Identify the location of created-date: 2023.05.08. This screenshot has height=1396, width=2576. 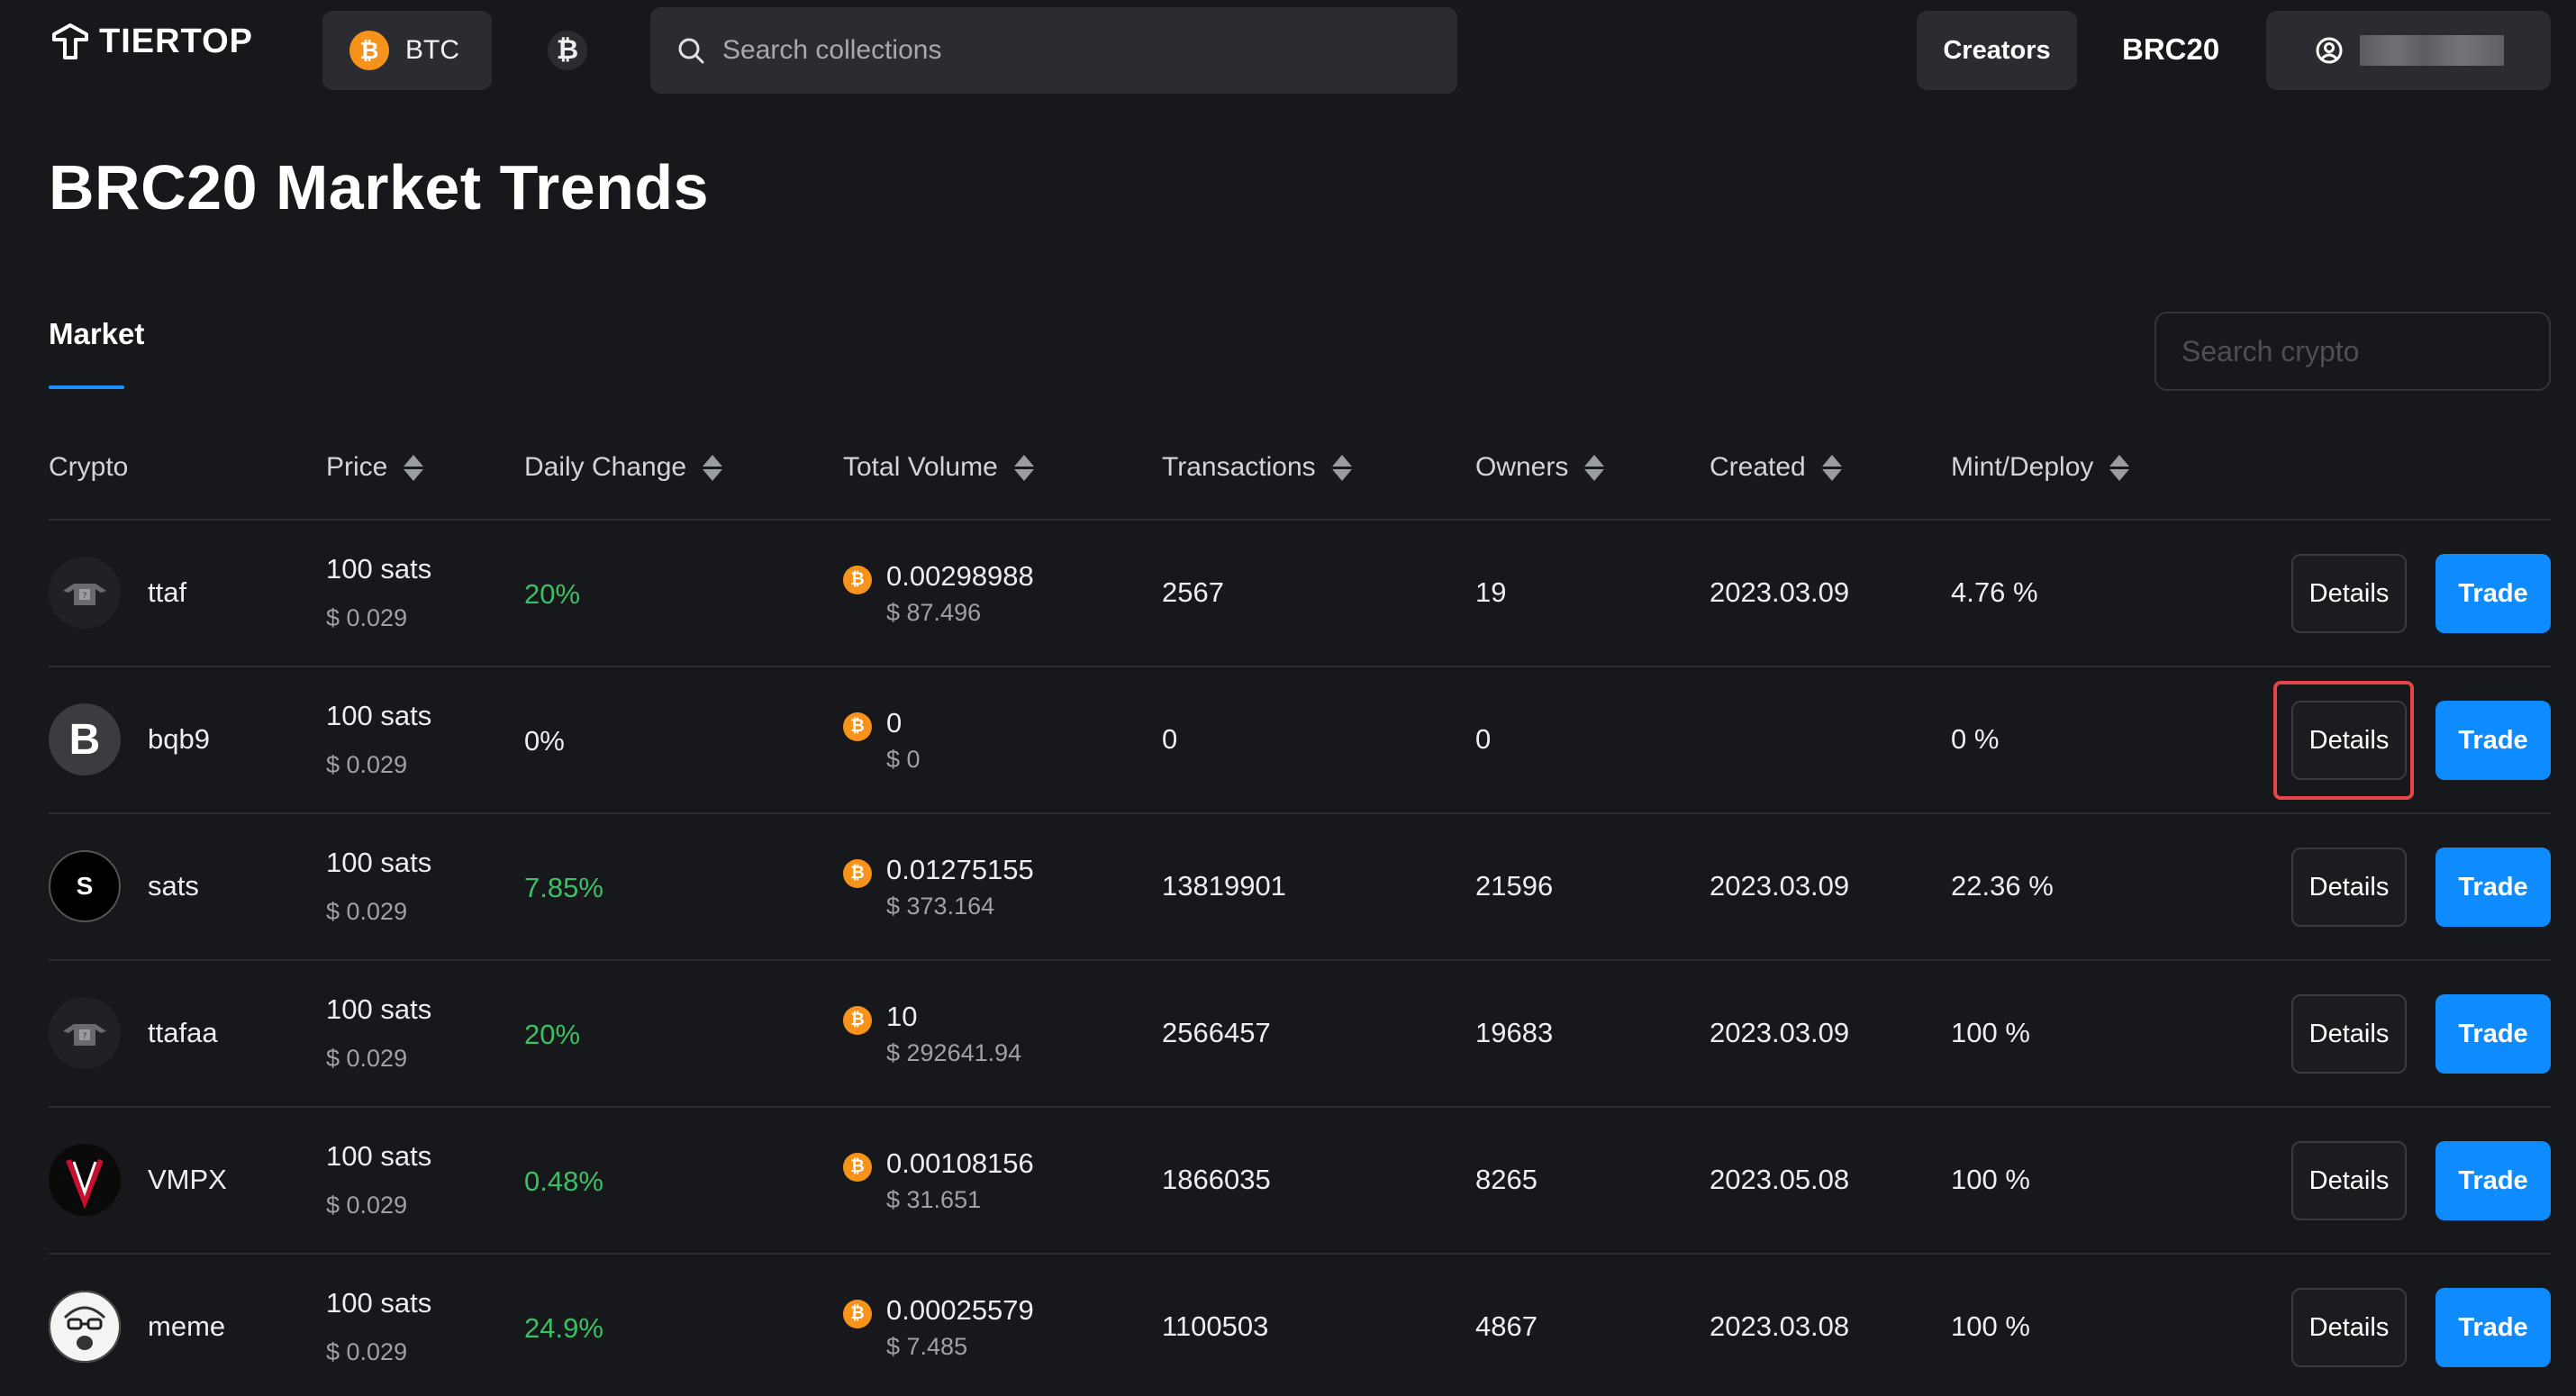
(1780, 1179).